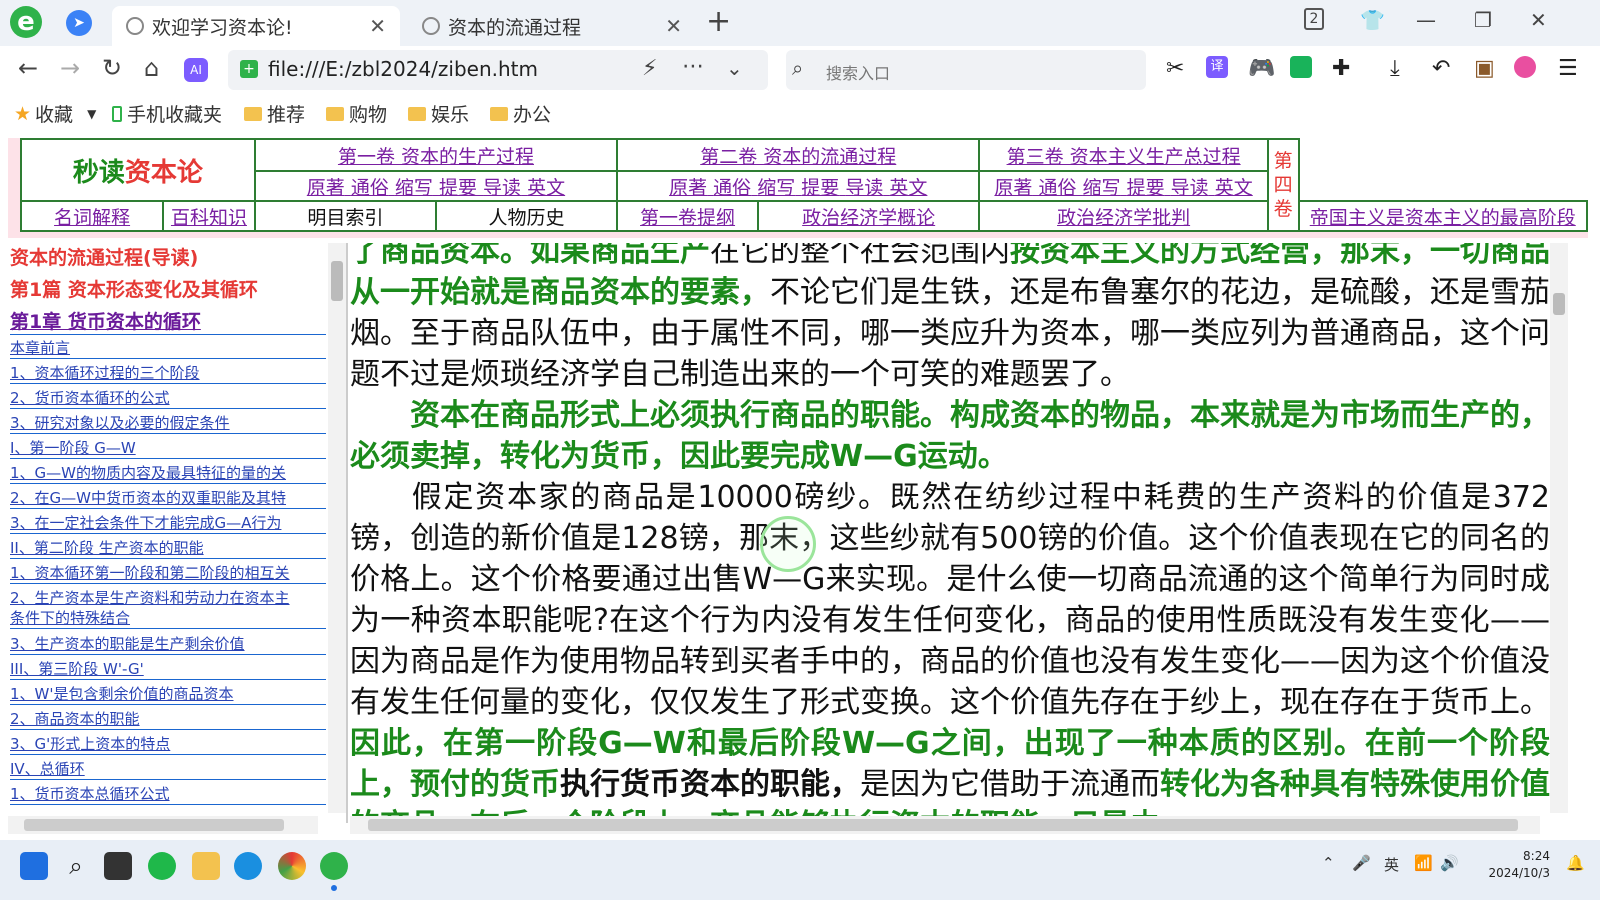 The height and width of the screenshot is (900, 1600). I want to click on sidebar-item: 2、在G—W中货币资本的双重职能及其特, so click(168, 498).